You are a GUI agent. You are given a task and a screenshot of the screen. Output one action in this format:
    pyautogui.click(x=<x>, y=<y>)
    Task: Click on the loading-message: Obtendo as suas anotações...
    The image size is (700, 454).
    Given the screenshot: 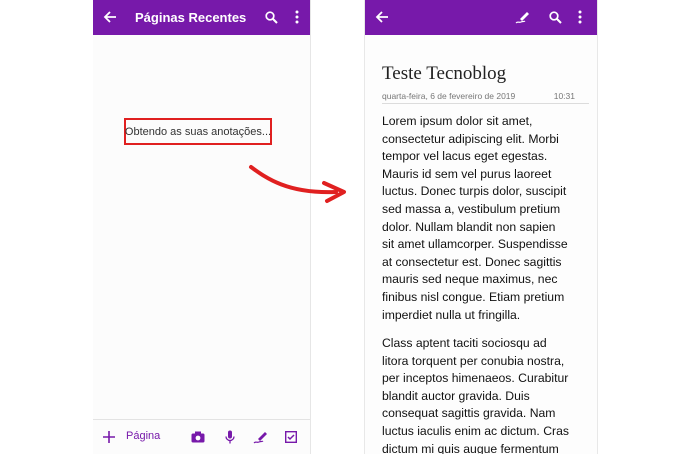 What is the action you would take?
    pyautogui.click(x=198, y=131)
    